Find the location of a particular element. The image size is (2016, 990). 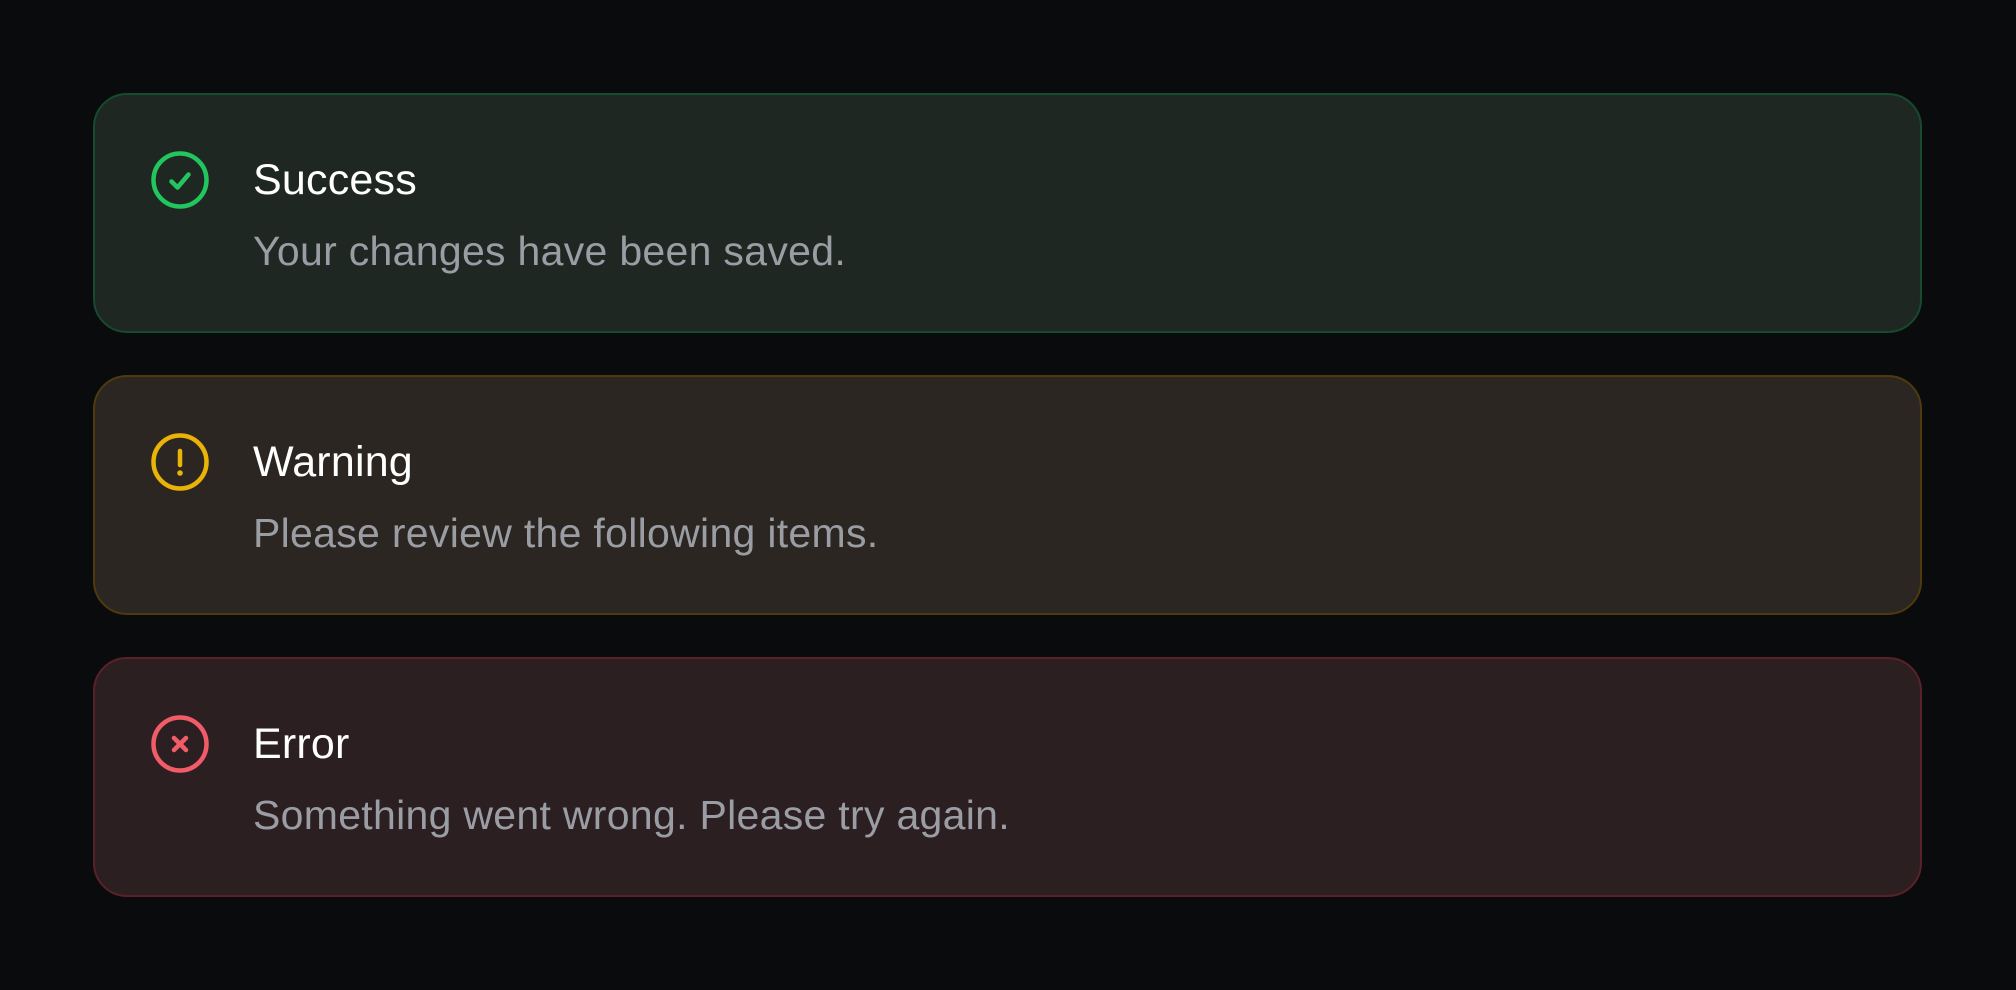

alert-message: Something went wrong. Please try again. is located at coordinates (631, 815).